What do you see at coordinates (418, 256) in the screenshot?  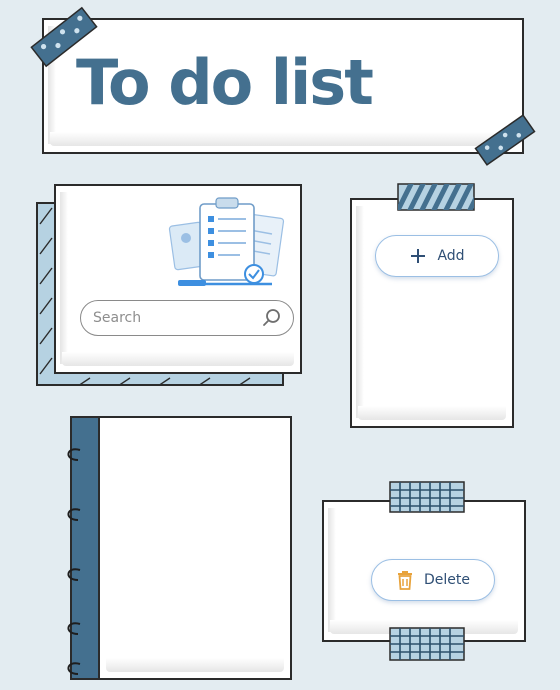 I see `plus-icon` at bounding box center [418, 256].